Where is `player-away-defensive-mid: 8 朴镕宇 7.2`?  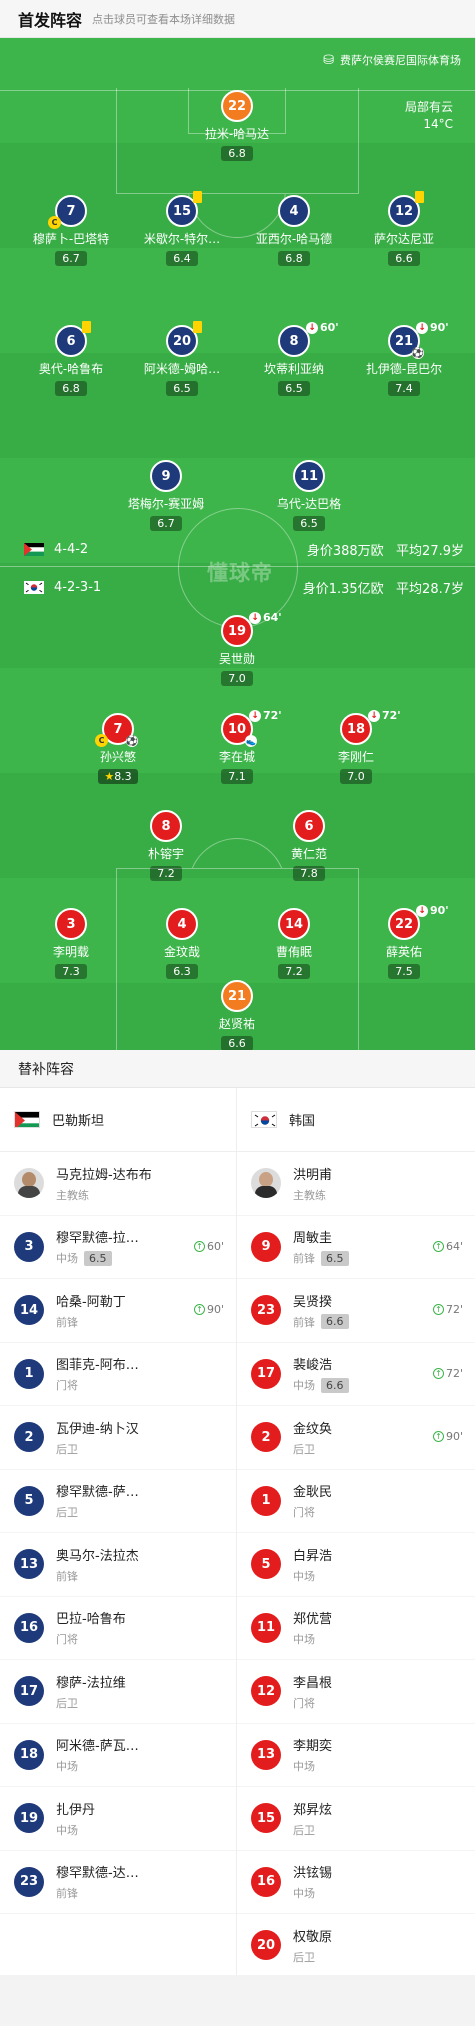
player-away-defensive-mid: 8 朴镕宇 7.2 is located at coordinates (166, 845).